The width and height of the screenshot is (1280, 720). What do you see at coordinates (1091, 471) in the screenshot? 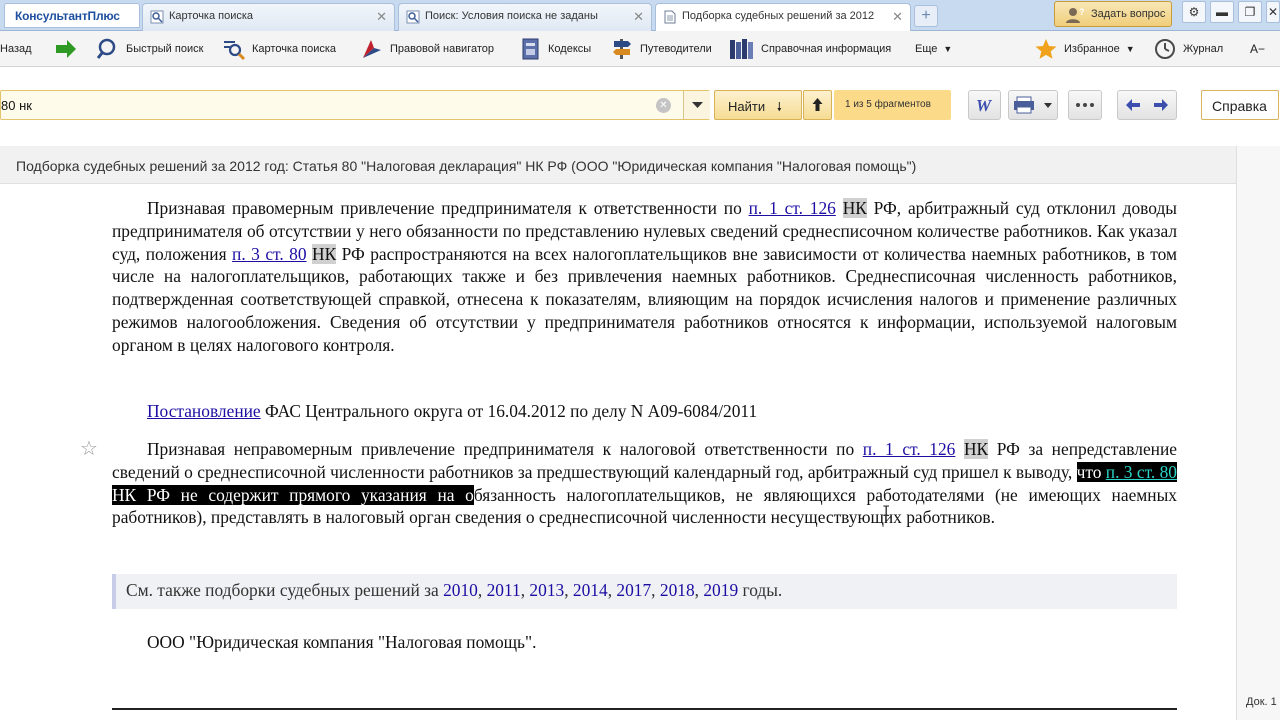
I see `text-fragment: что` at bounding box center [1091, 471].